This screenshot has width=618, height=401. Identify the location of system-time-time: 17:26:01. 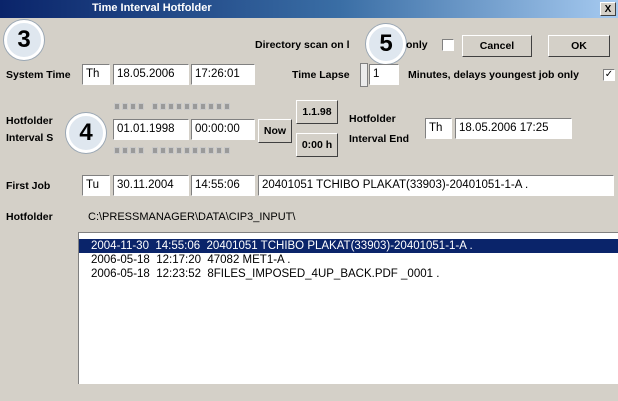
(223, 74).